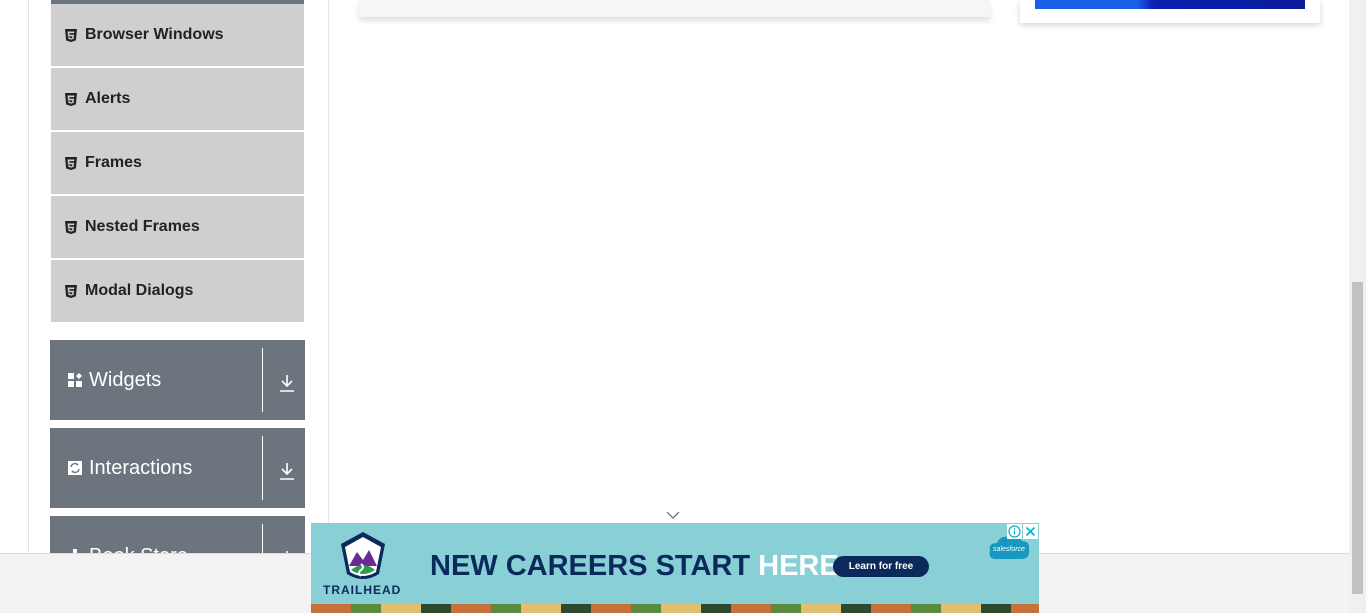 The width and height of the screenshot is (1366, 613). I want to click on ad-headline-main: NEW CAREERS START, so click(594, 566).